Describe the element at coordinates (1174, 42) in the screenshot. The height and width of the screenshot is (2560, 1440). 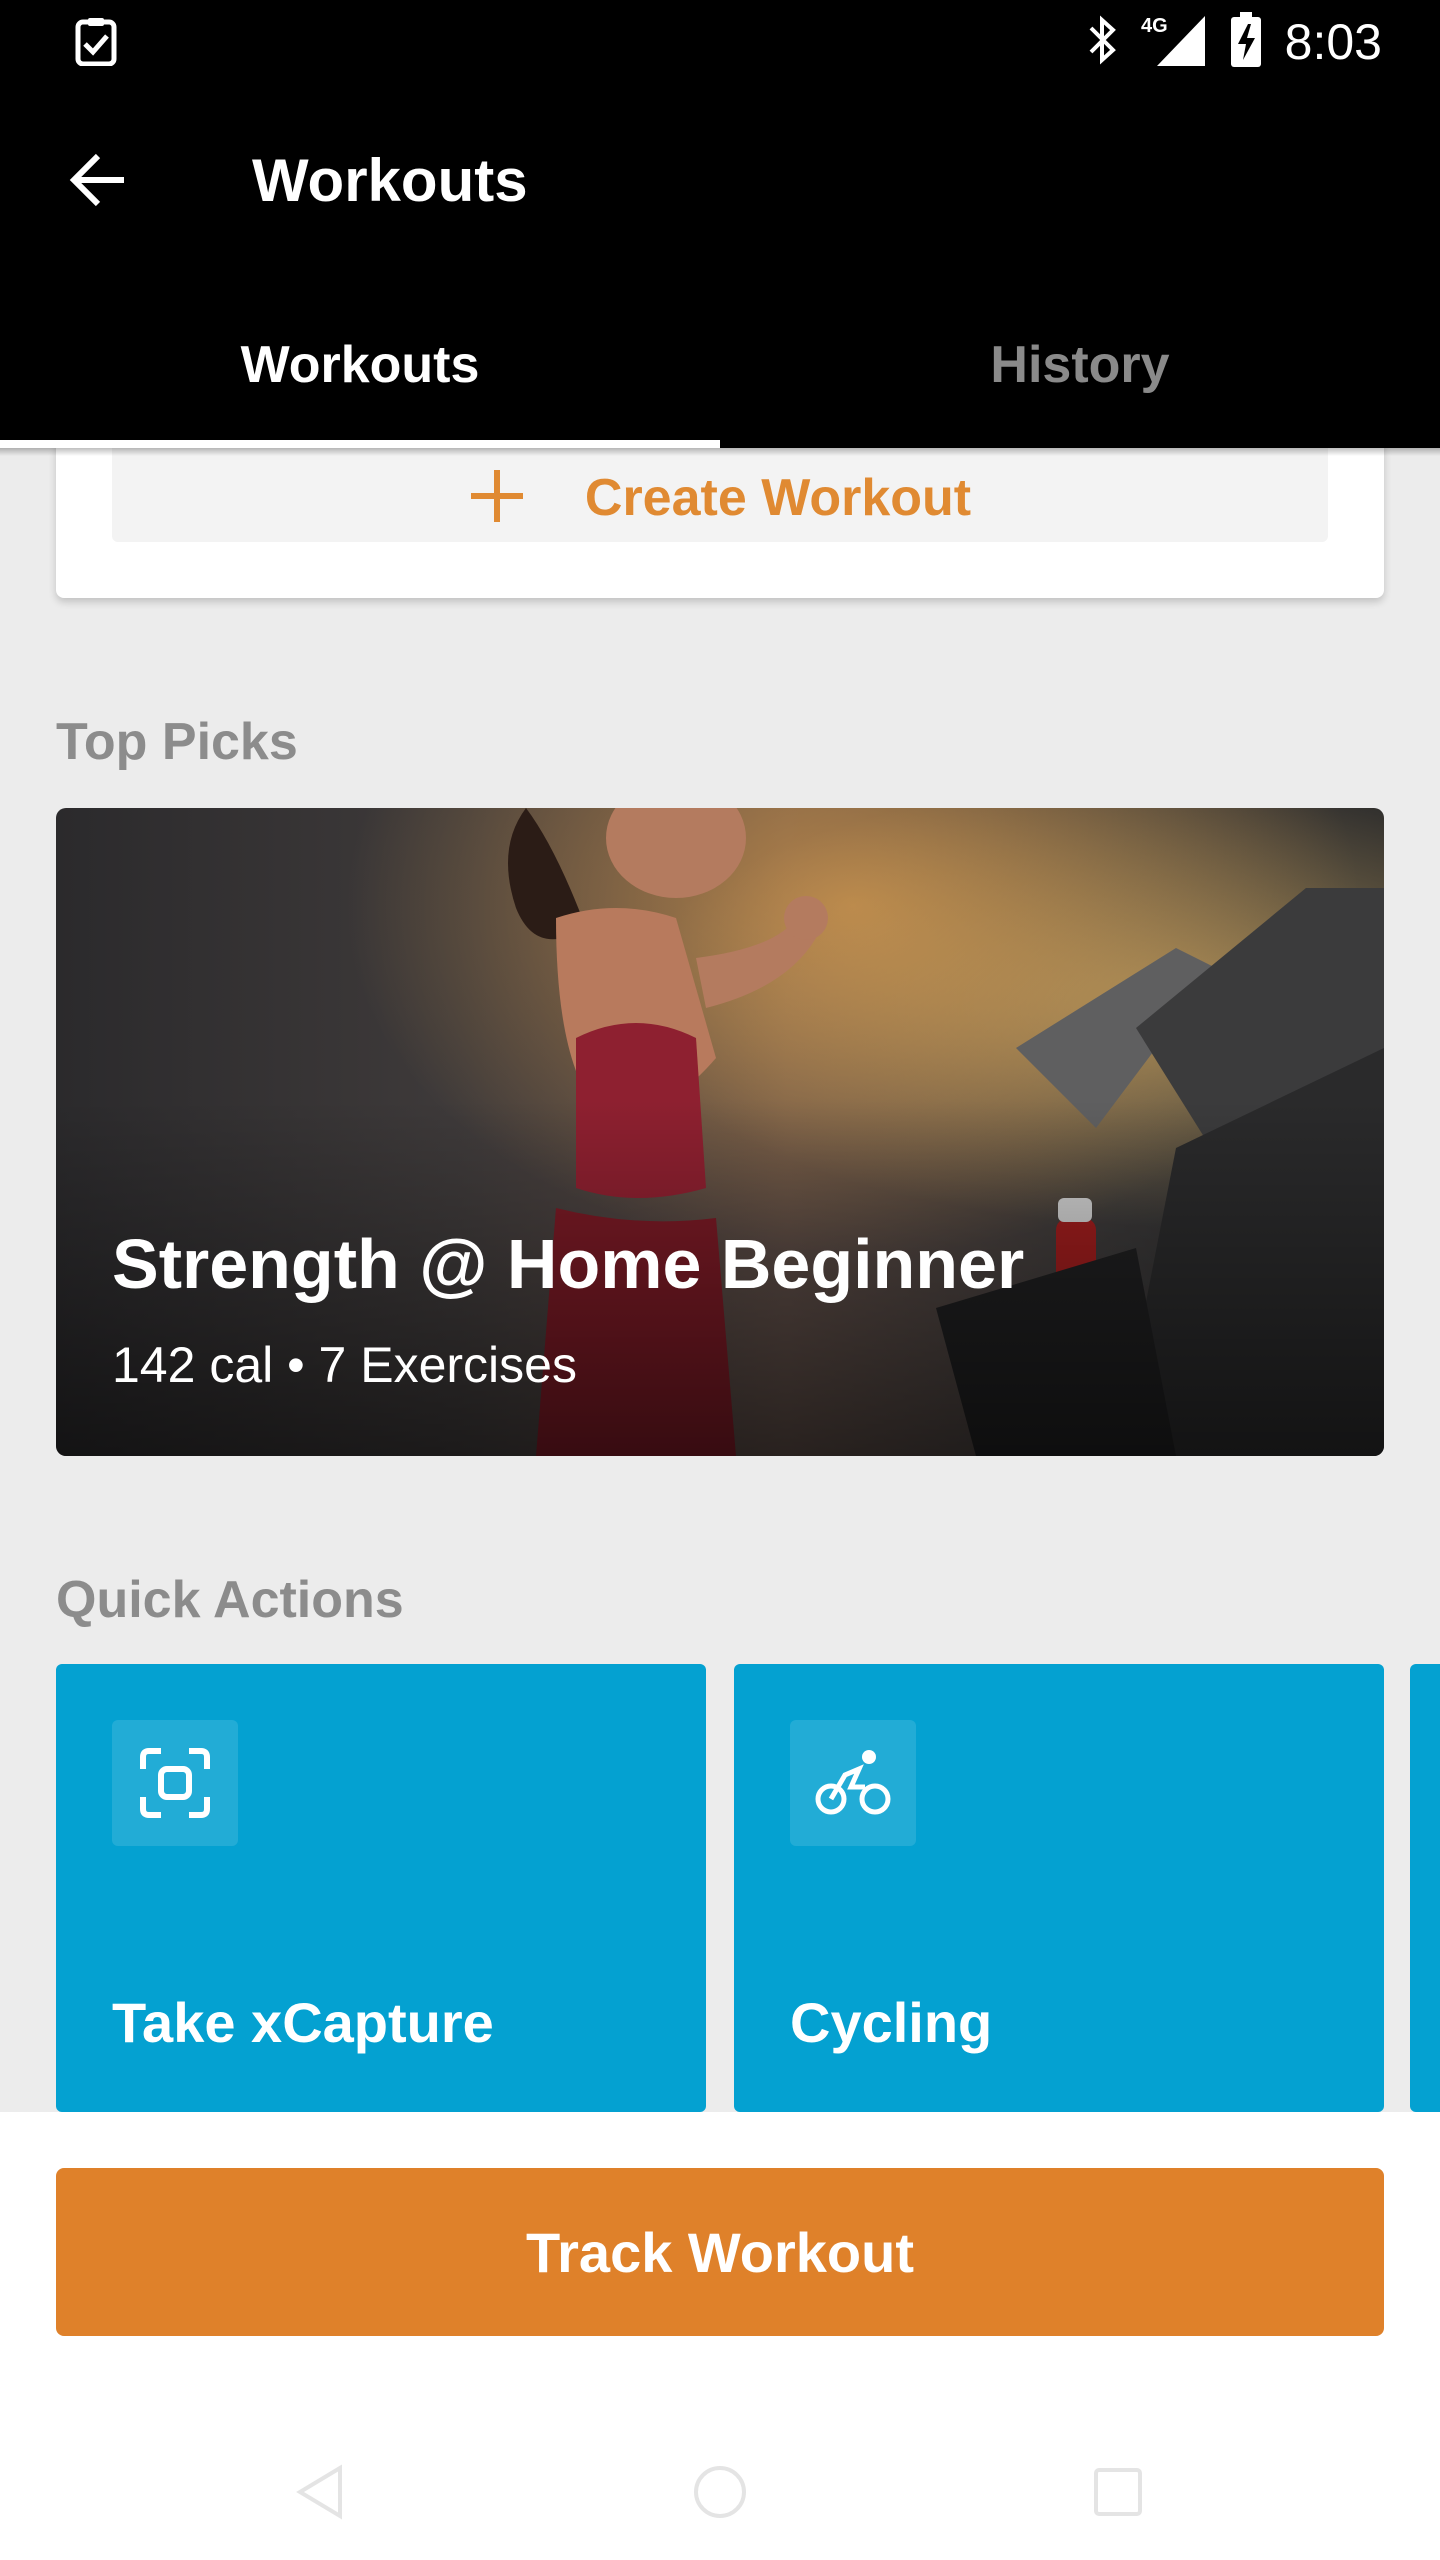
I see `signal-icon: 4G` at that location.